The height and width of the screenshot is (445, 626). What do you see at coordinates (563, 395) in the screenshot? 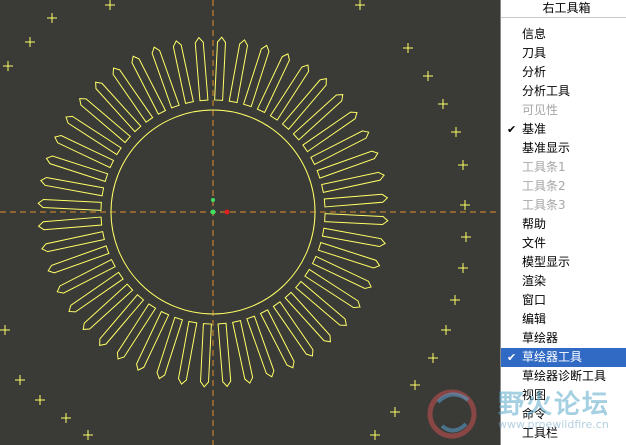
I see `menu-item: 视图` at bounding box center [563, 395].